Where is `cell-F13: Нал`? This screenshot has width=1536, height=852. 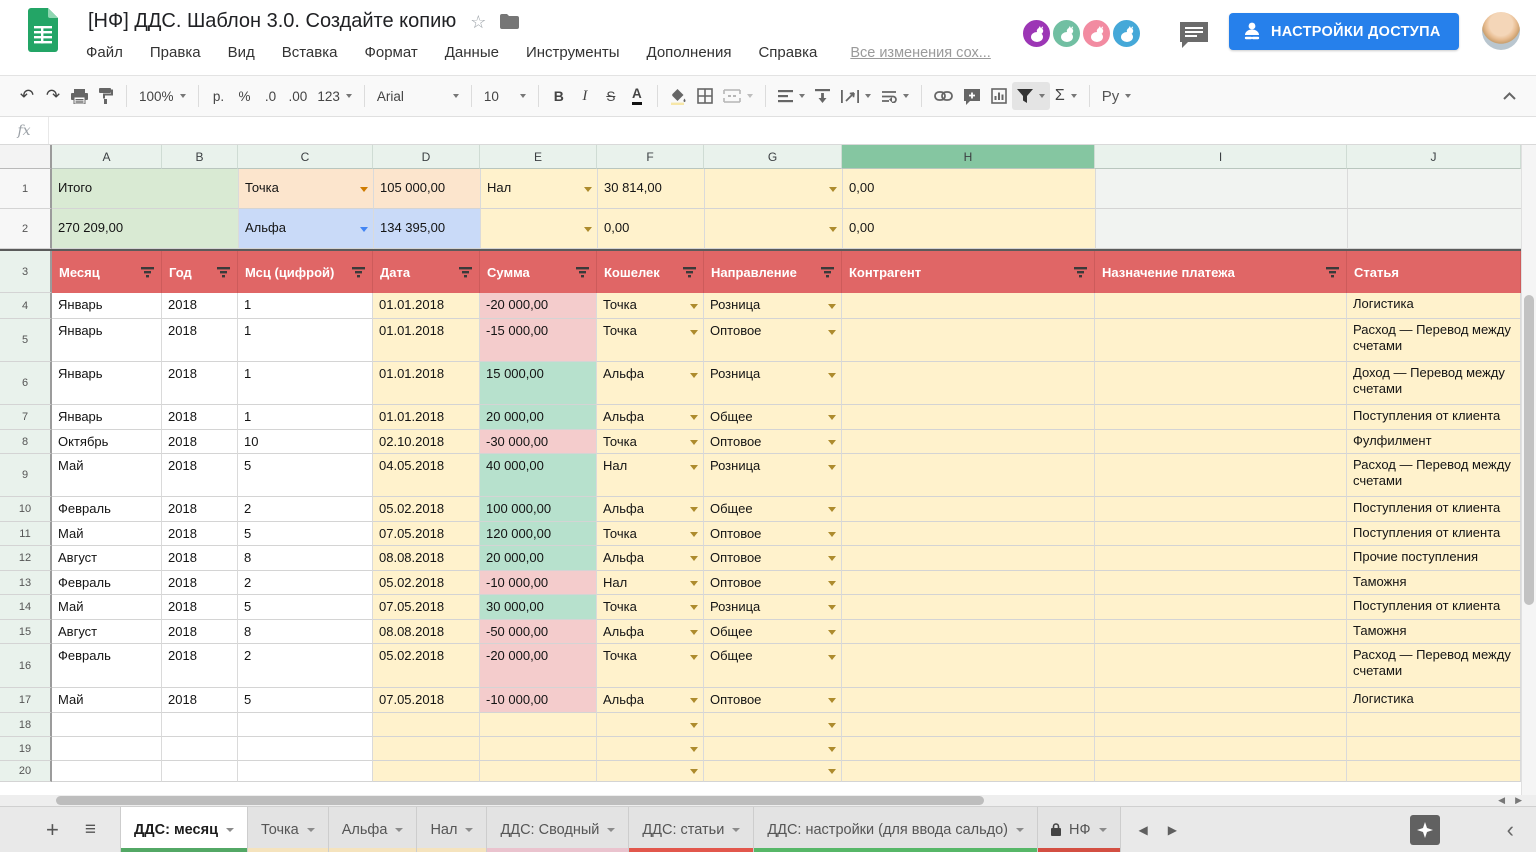
cell-F13: Нал is located at coordinates (650, 583).